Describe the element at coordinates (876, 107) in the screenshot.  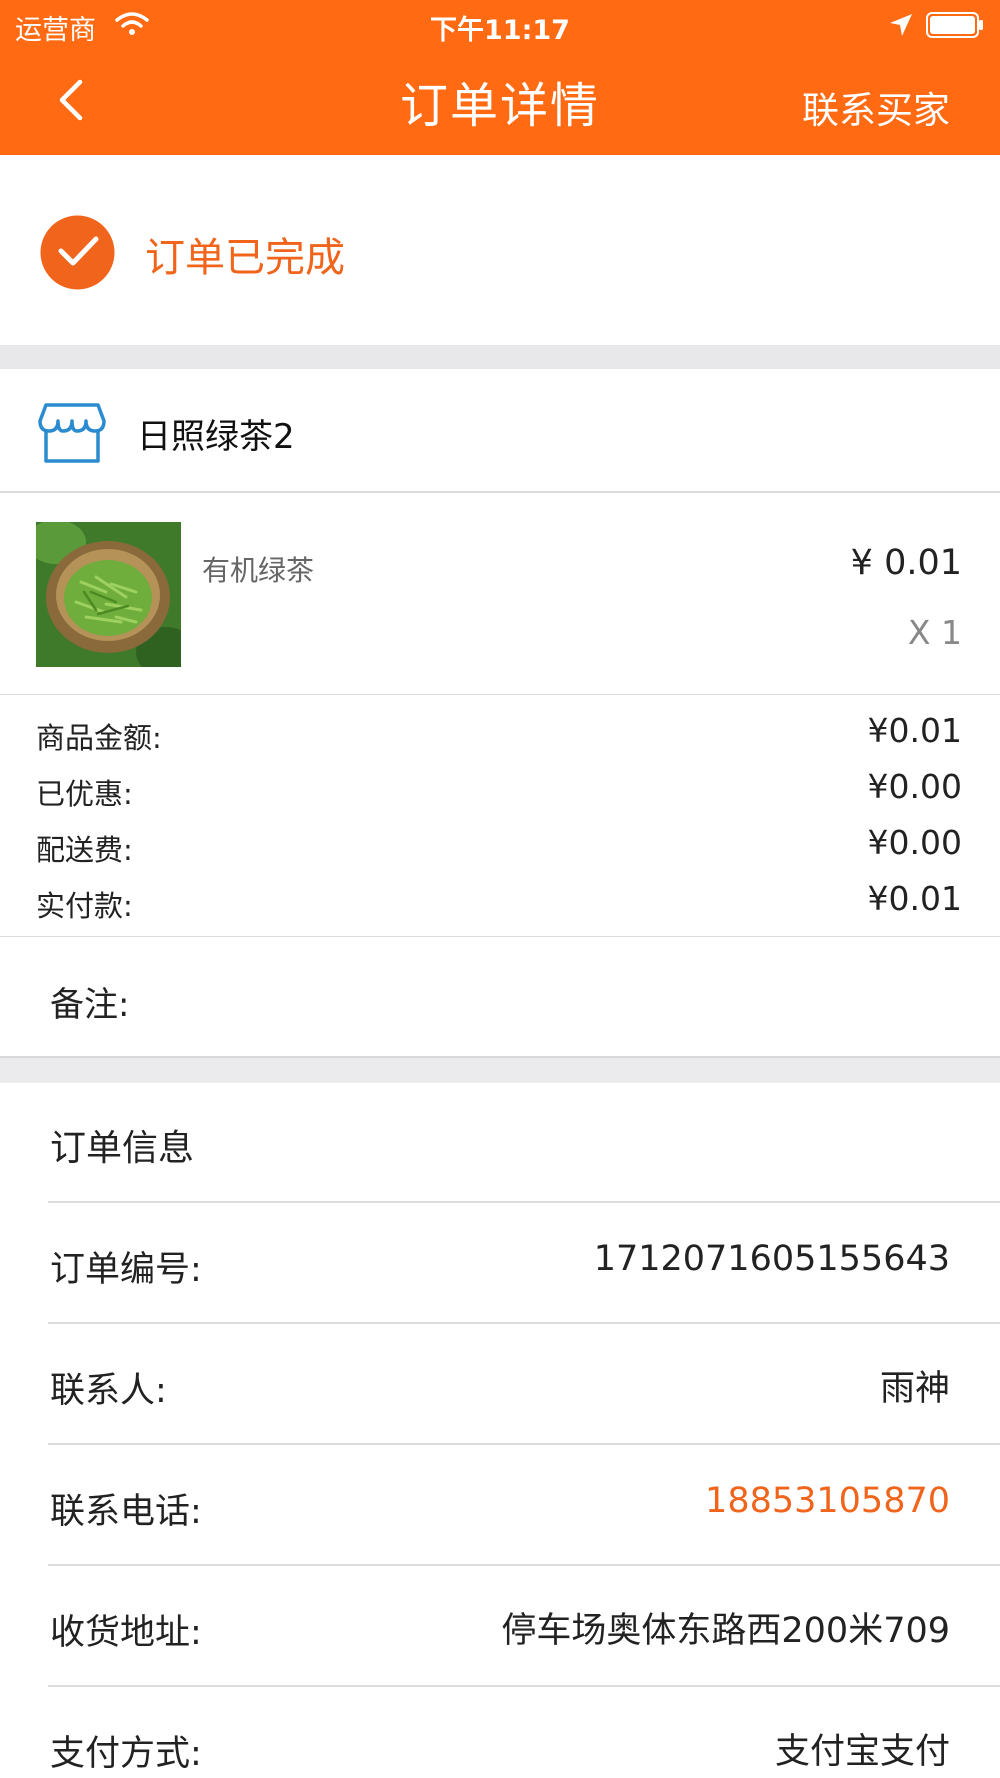
I see `contact-buyer-button: 联系买家` at that location.